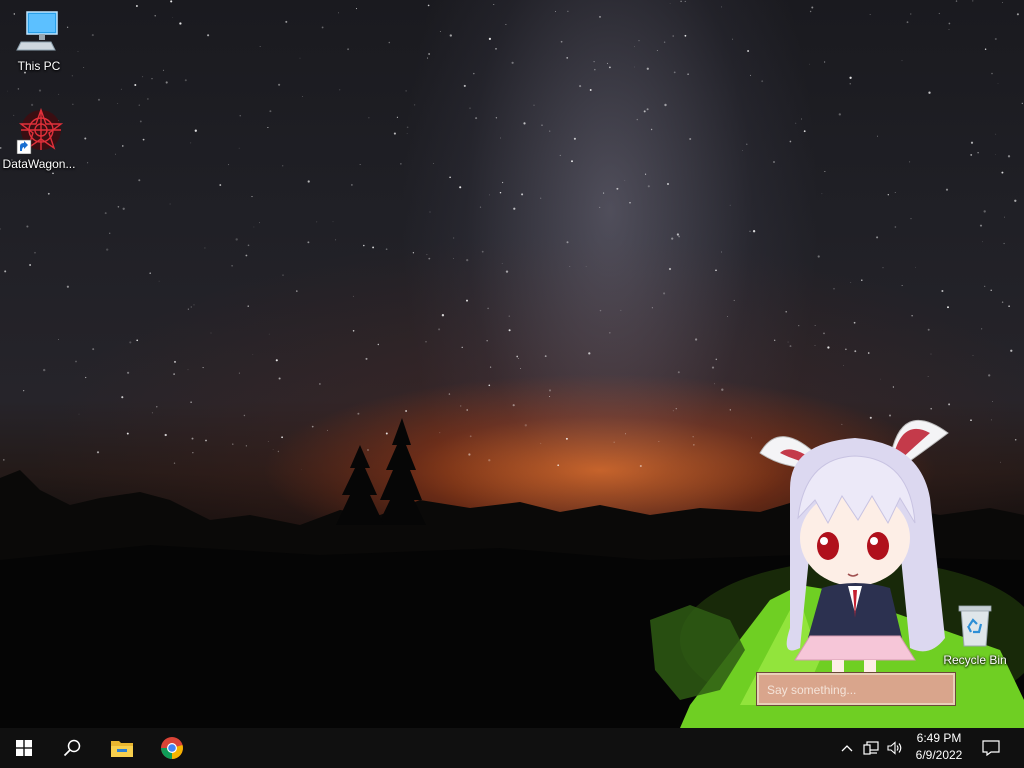  What do you see at coordinates (39, 66) in the screenshot?
I see `desktop-icon-label: This PC` at bounding box center [39, 66].